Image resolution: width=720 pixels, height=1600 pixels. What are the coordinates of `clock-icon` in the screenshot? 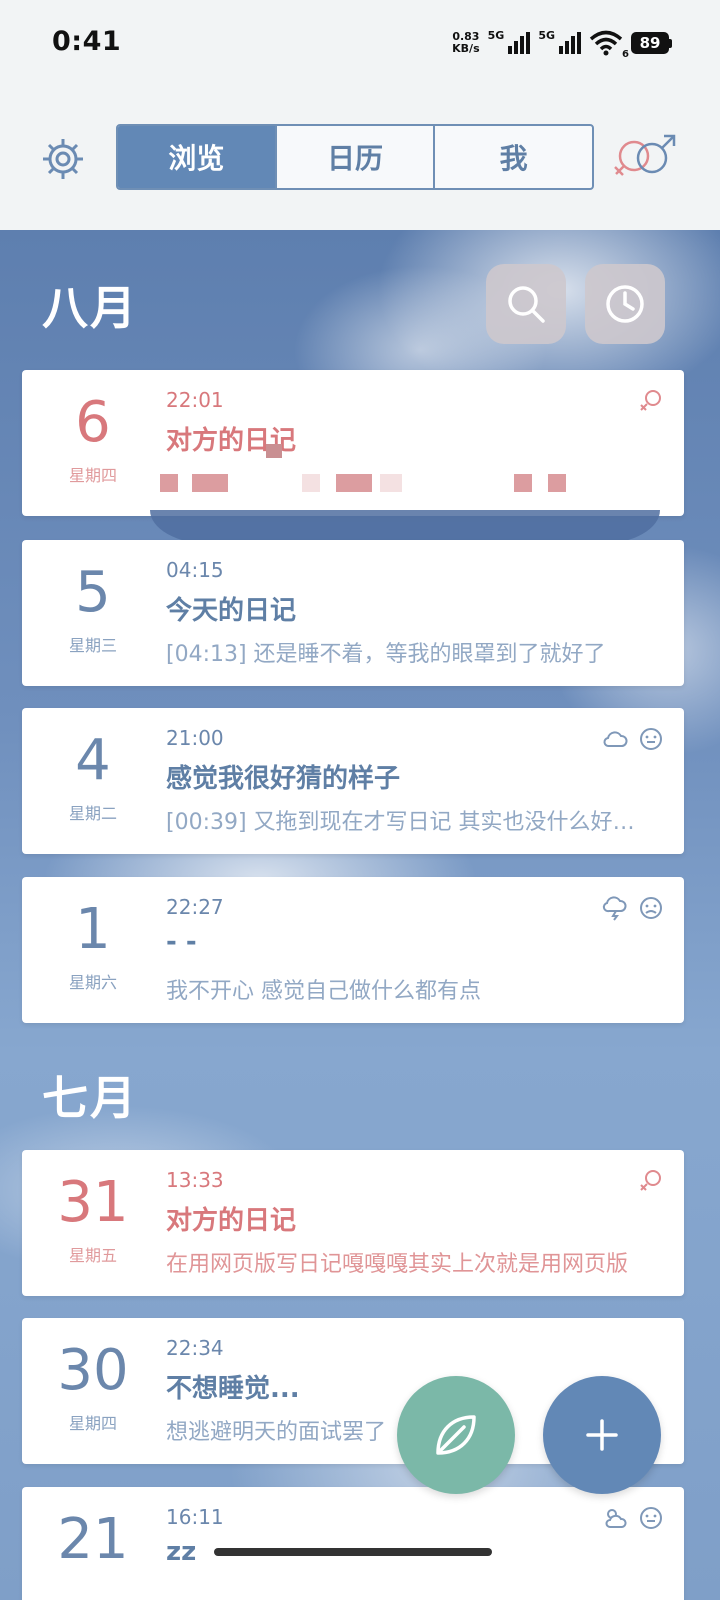 It's located at (625, 304).